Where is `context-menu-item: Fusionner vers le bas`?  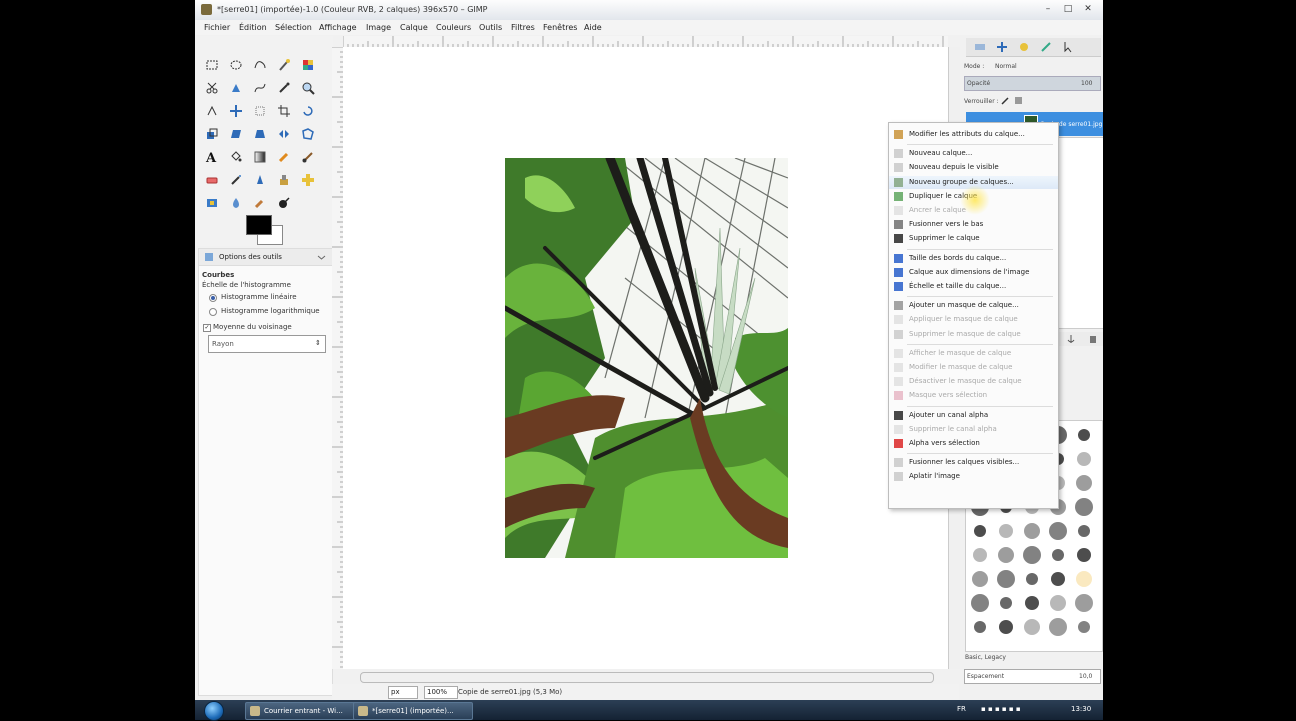 context-menu-item: Fusionner vers le bas is located at coordinates (973, 224).